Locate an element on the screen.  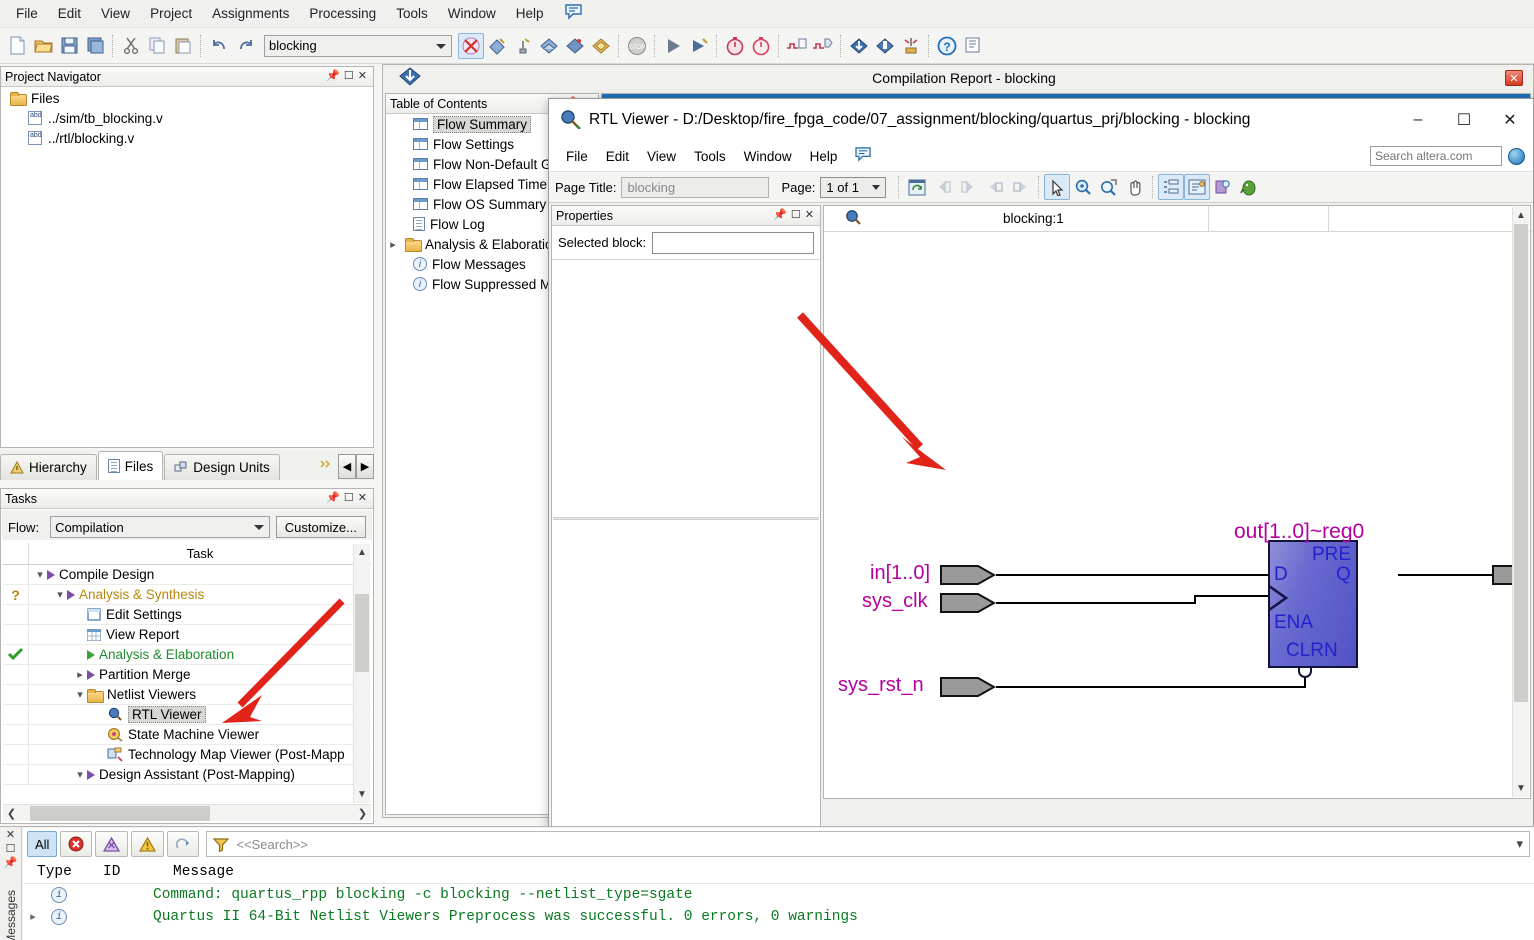
task-vertical-scrollbar: ▲ ▼ is located at coordinates (361, 673).